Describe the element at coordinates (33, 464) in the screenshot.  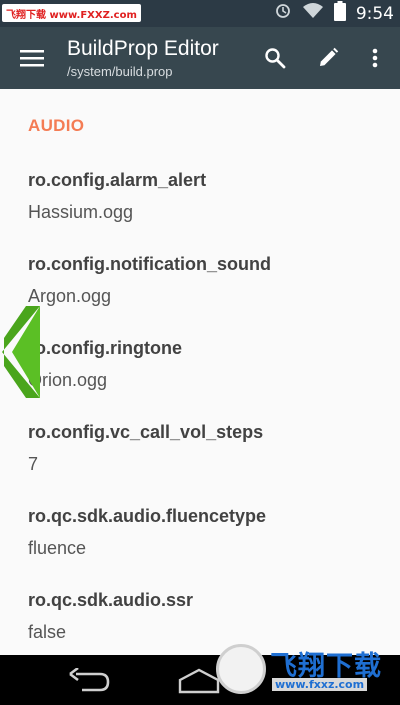
I see `property-value: 7` at that location.